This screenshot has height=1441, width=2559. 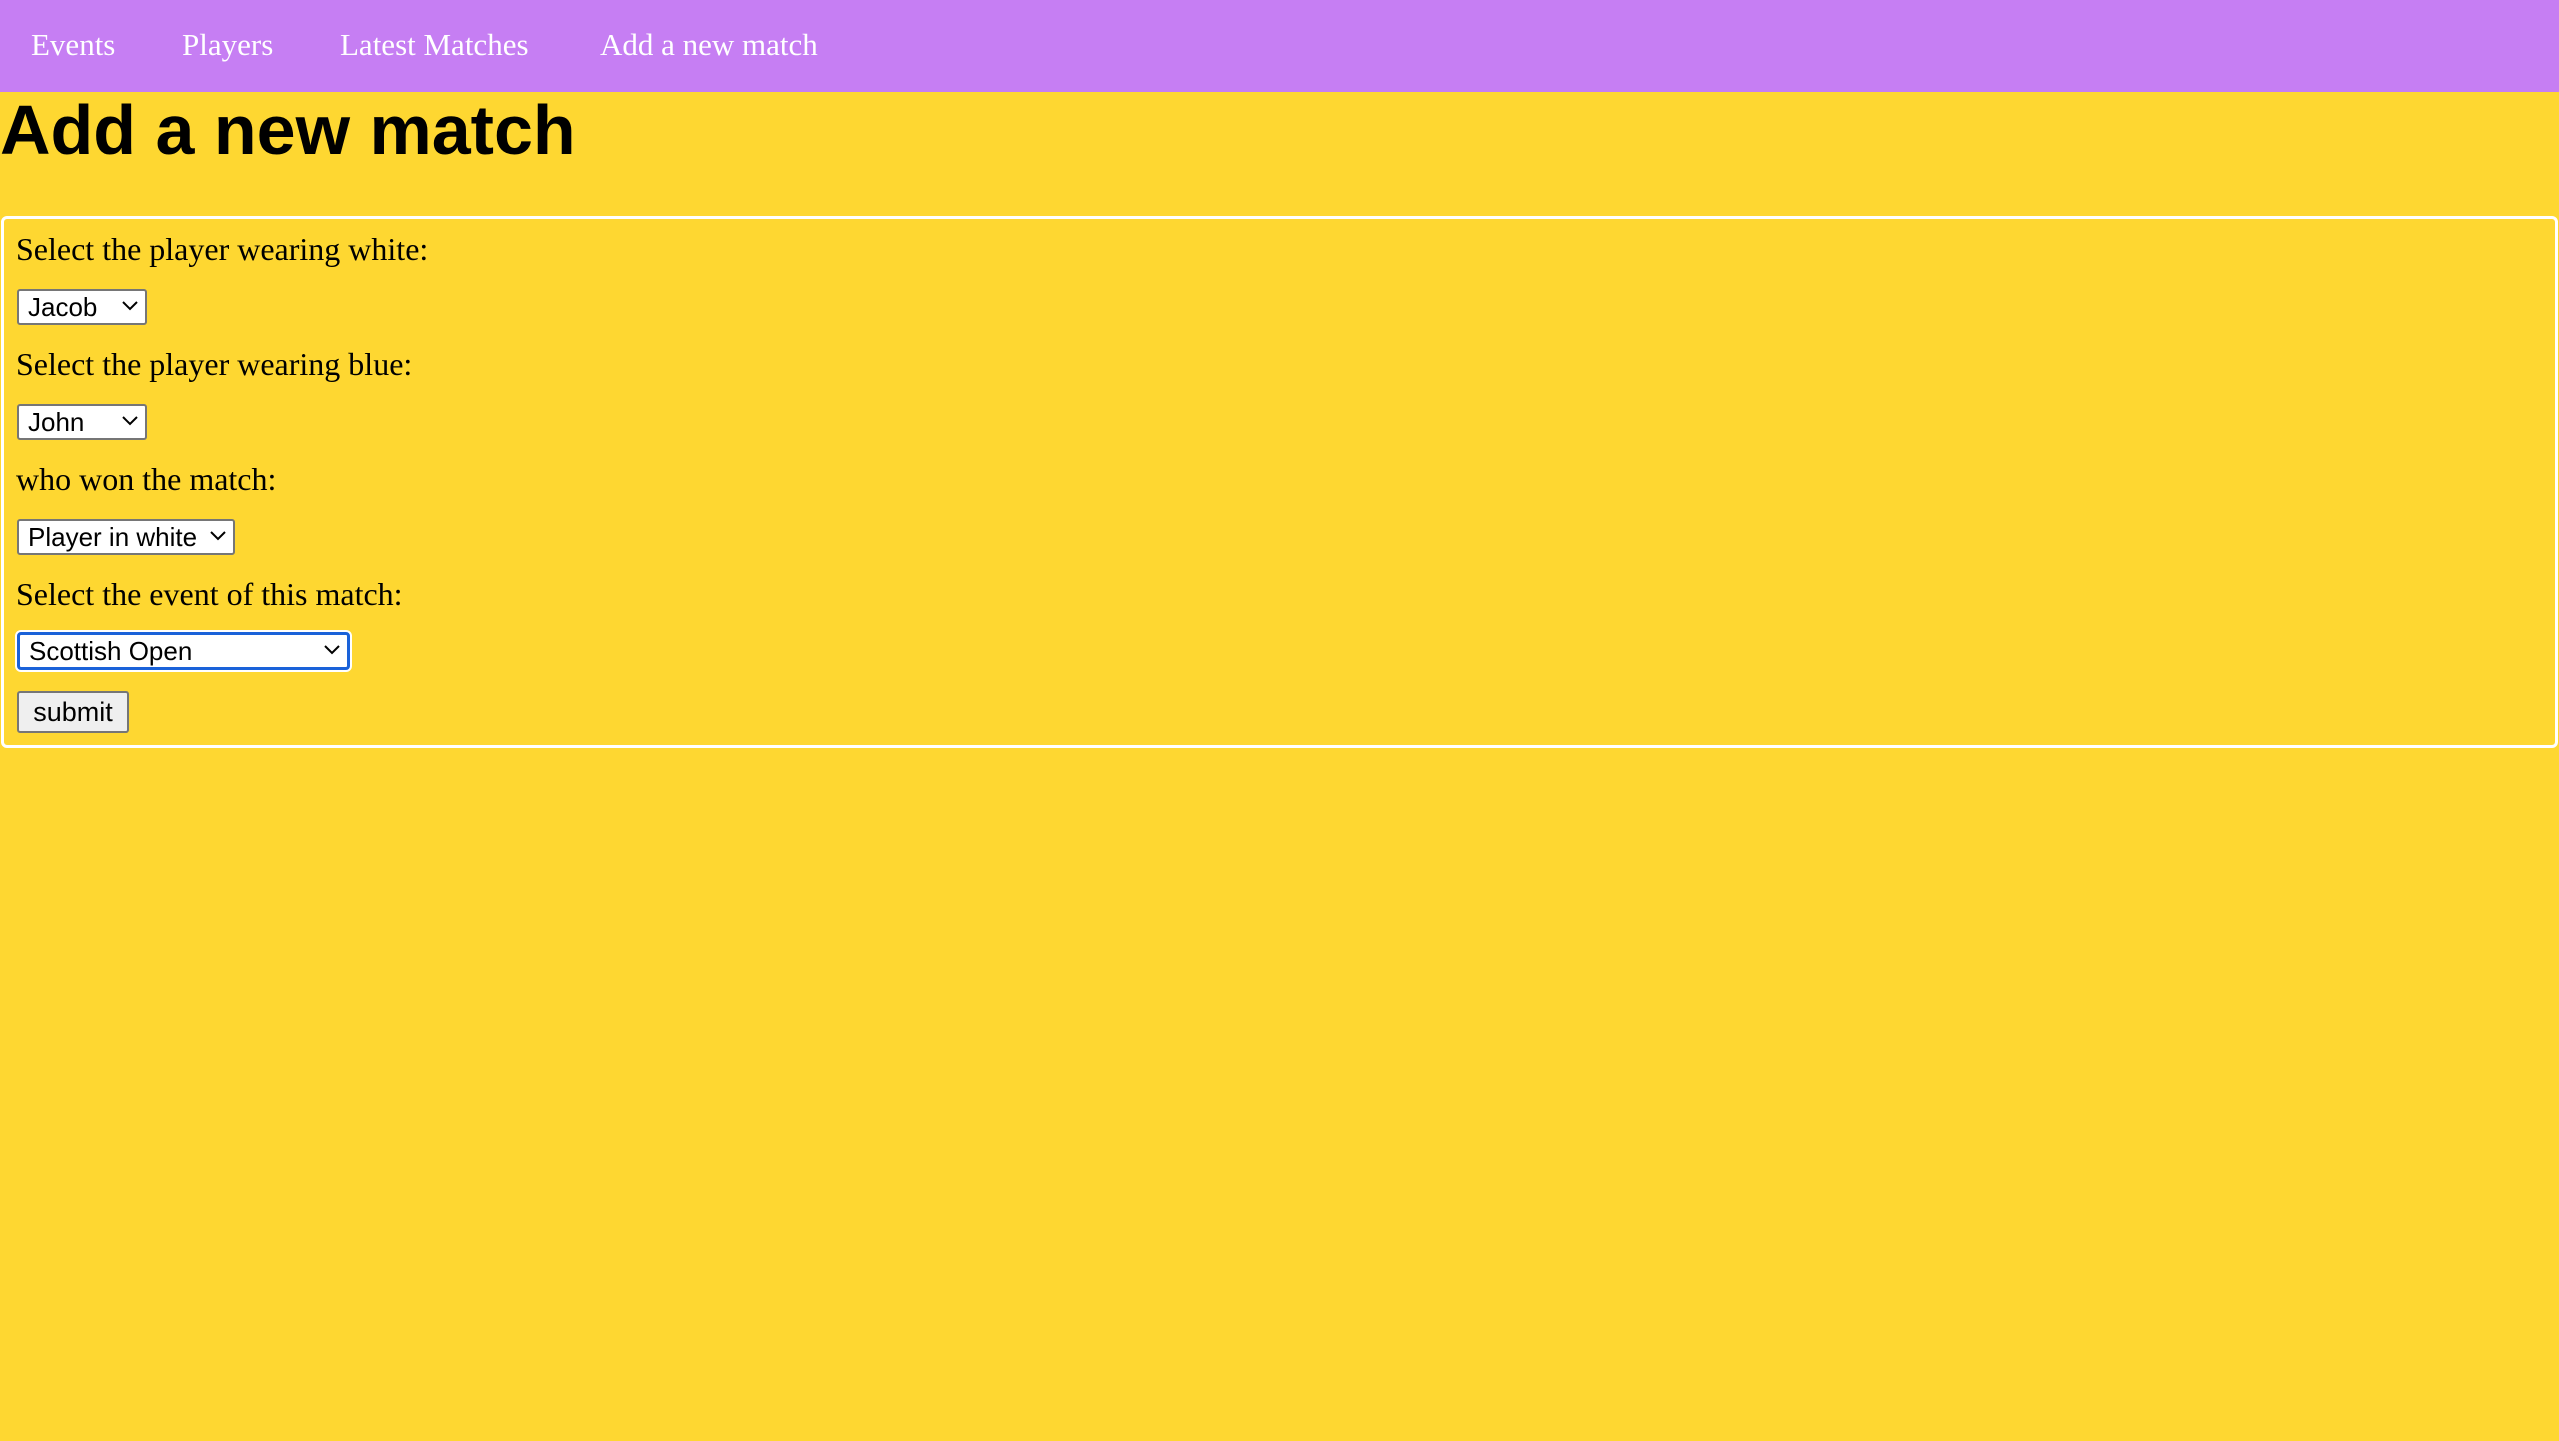 What do you see at coordinates (63, 307) in the screenshot?
I see `white-player-selected-value: Jacob` at bounding box center [63, 307].